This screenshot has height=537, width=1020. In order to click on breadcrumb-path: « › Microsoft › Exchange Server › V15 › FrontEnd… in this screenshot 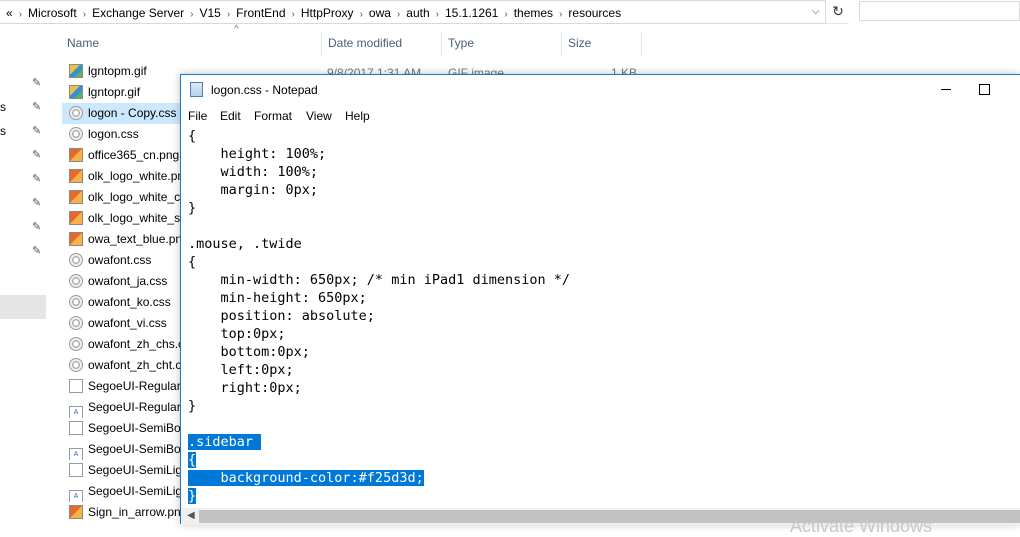, I will do `click(313, 13)`.